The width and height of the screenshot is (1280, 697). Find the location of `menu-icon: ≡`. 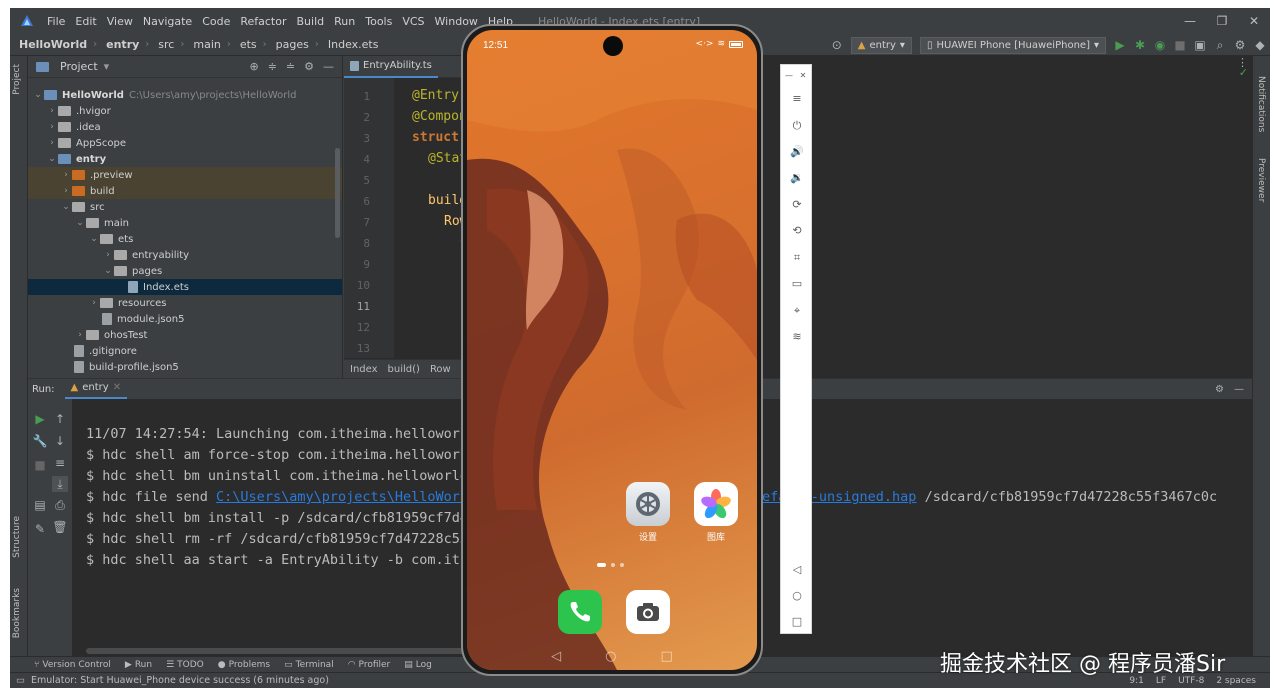

menu-icon: ≡ is located at coordinates (797, 99).